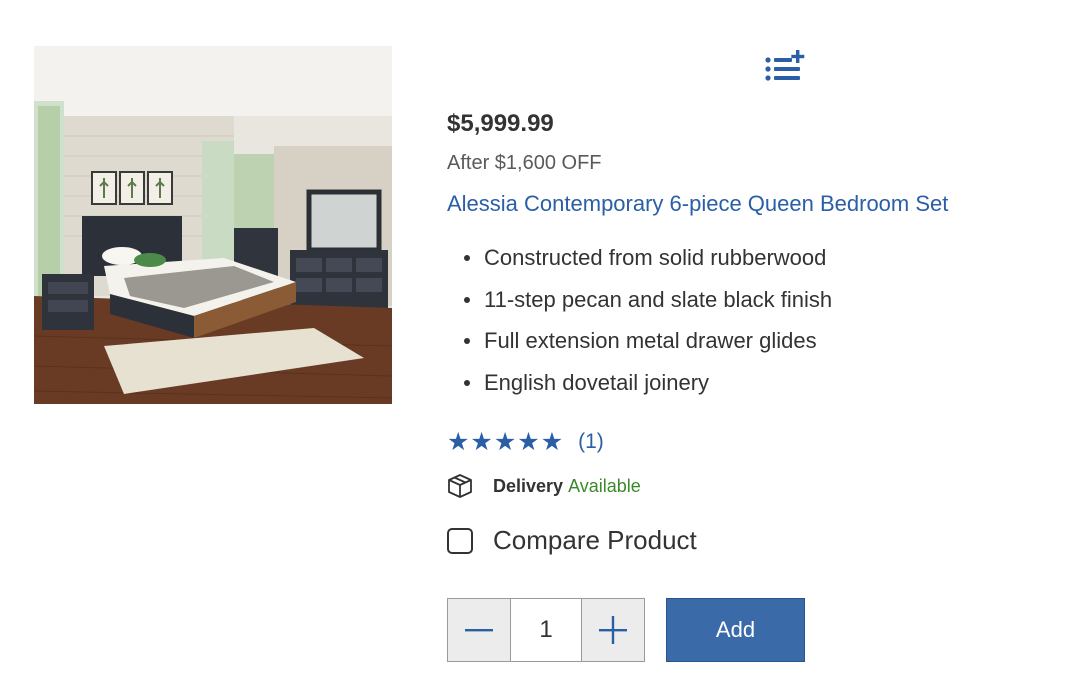 The width and height of the screenshot is (1080, 687). Describe the element at coordinates (655, 257) in the screenshot. I see `feature-text: Constructed from solid rubberwood` at that location.